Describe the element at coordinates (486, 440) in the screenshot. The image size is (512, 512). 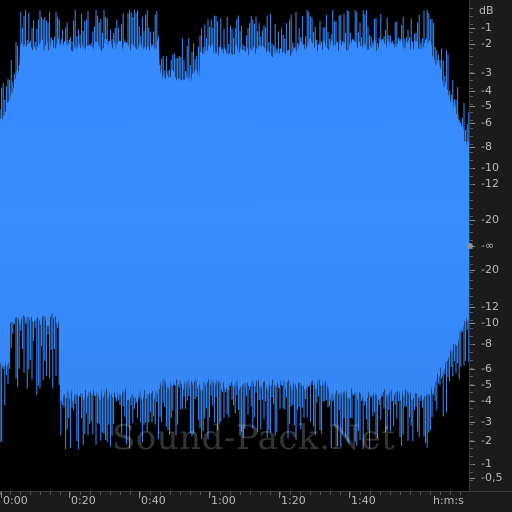
I see `db-tick-label: -2` at that location.